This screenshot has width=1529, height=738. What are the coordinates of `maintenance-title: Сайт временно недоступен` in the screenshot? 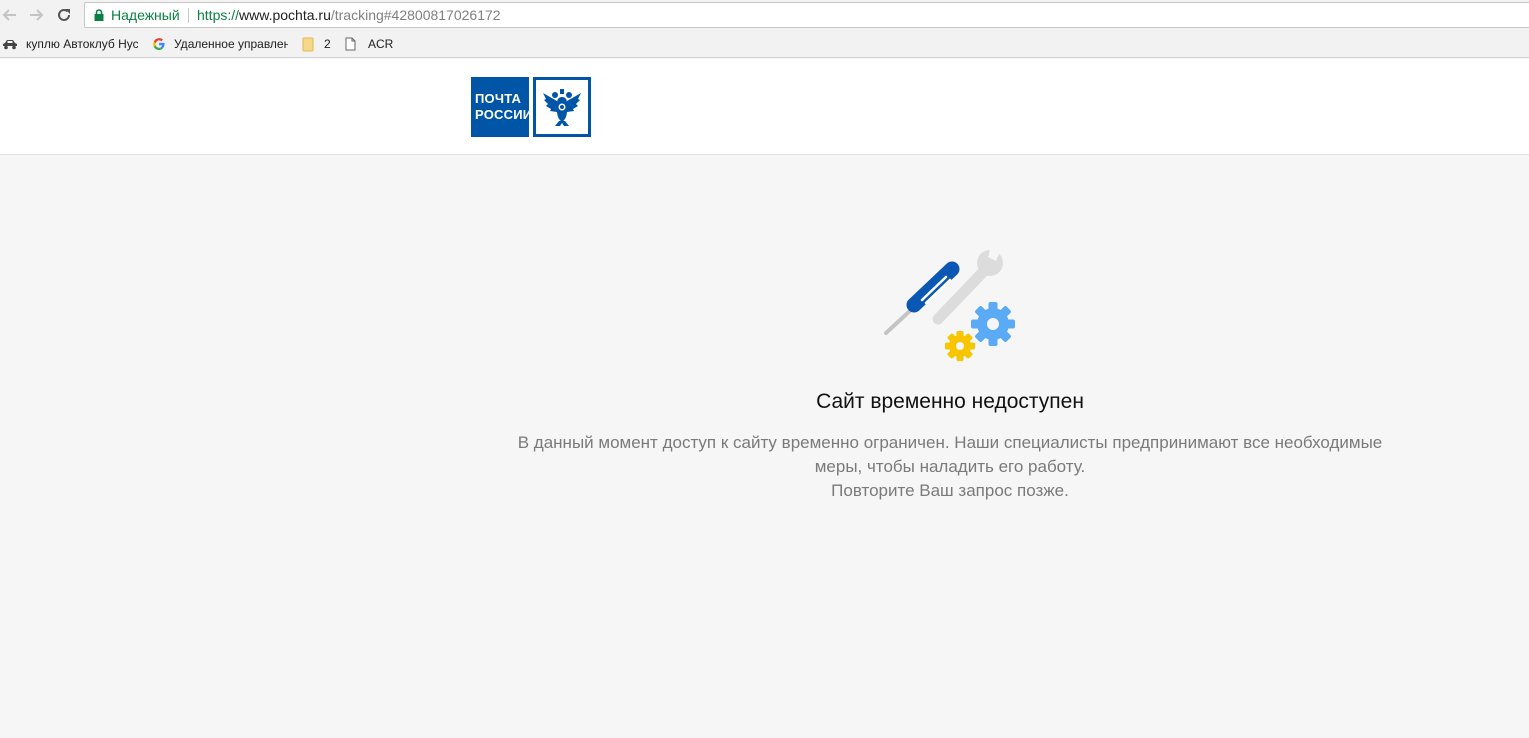 It's located at (950, 401).